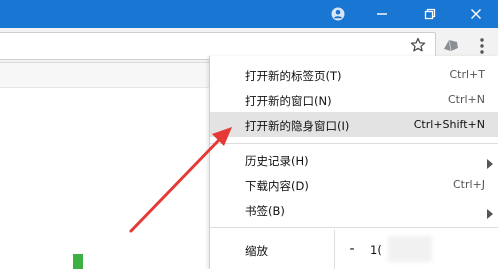  Describe the element at coordinates (338, 14) in the screenshot. I see `account-icon` at that location.